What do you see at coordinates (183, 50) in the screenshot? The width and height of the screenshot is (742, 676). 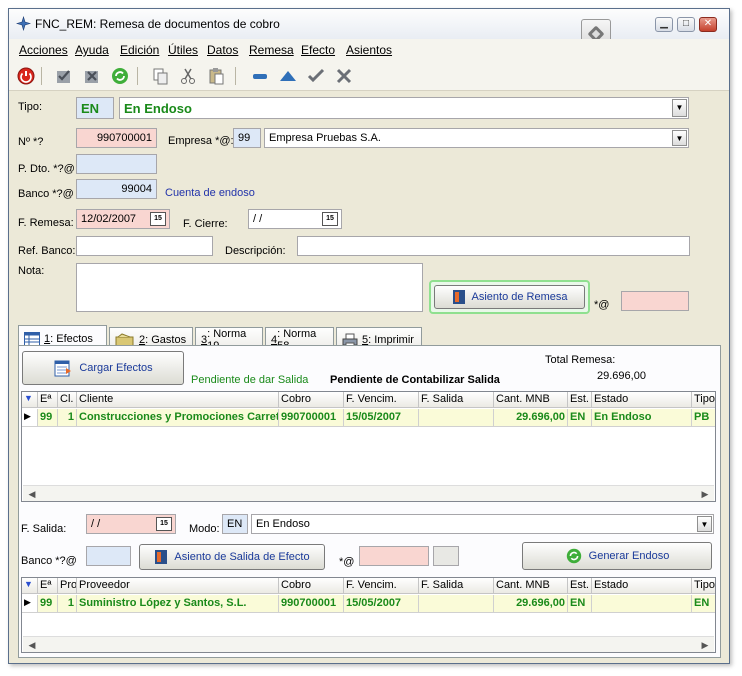 I see `menu-utiles: Útiles` at bounding box center [183, 50].